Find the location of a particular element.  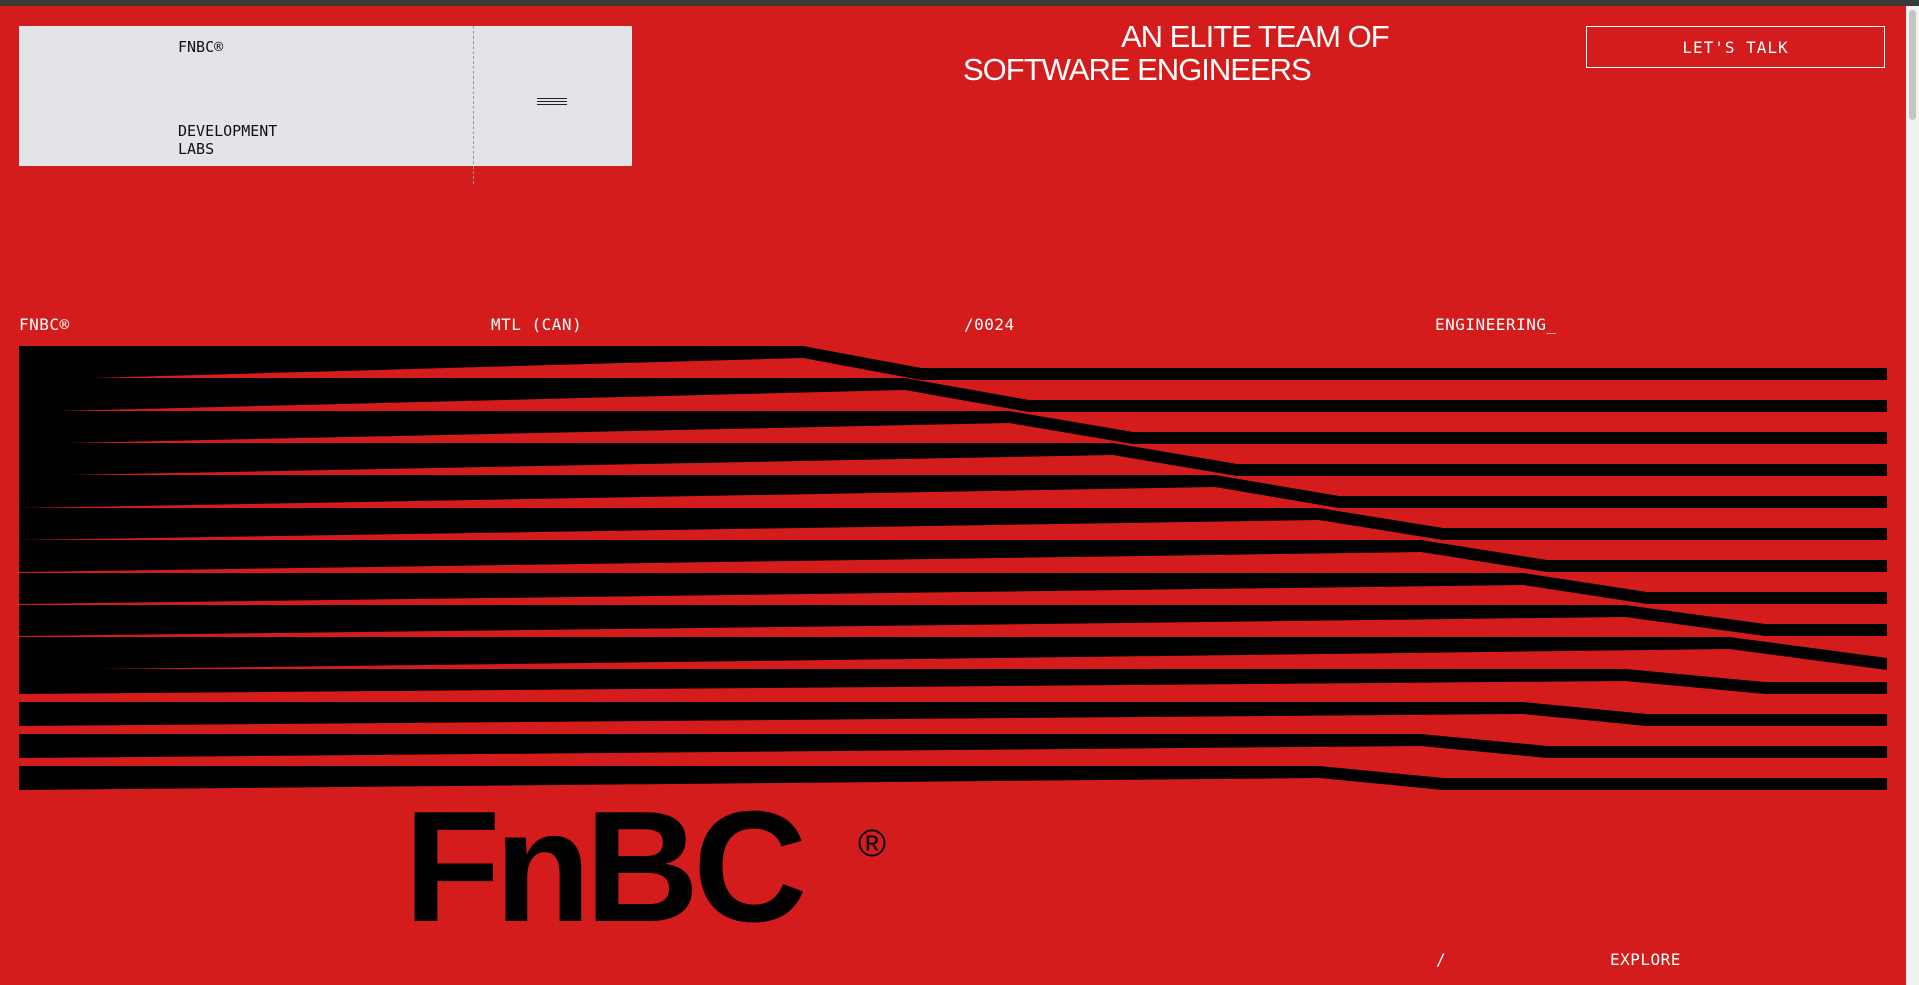

card-divider is located at coordinates (473, 105).